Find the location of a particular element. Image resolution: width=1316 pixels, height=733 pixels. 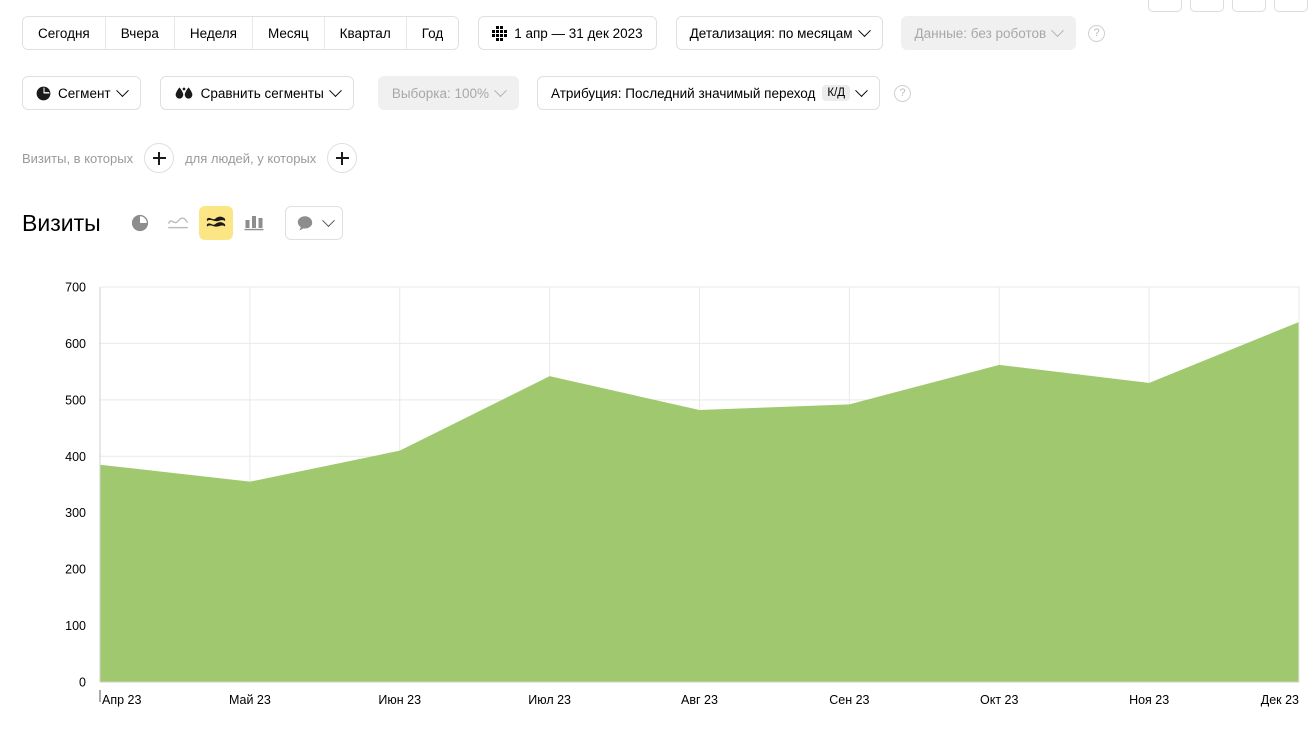

y-axis-tick: 100 is located at coordinates (75, 626).